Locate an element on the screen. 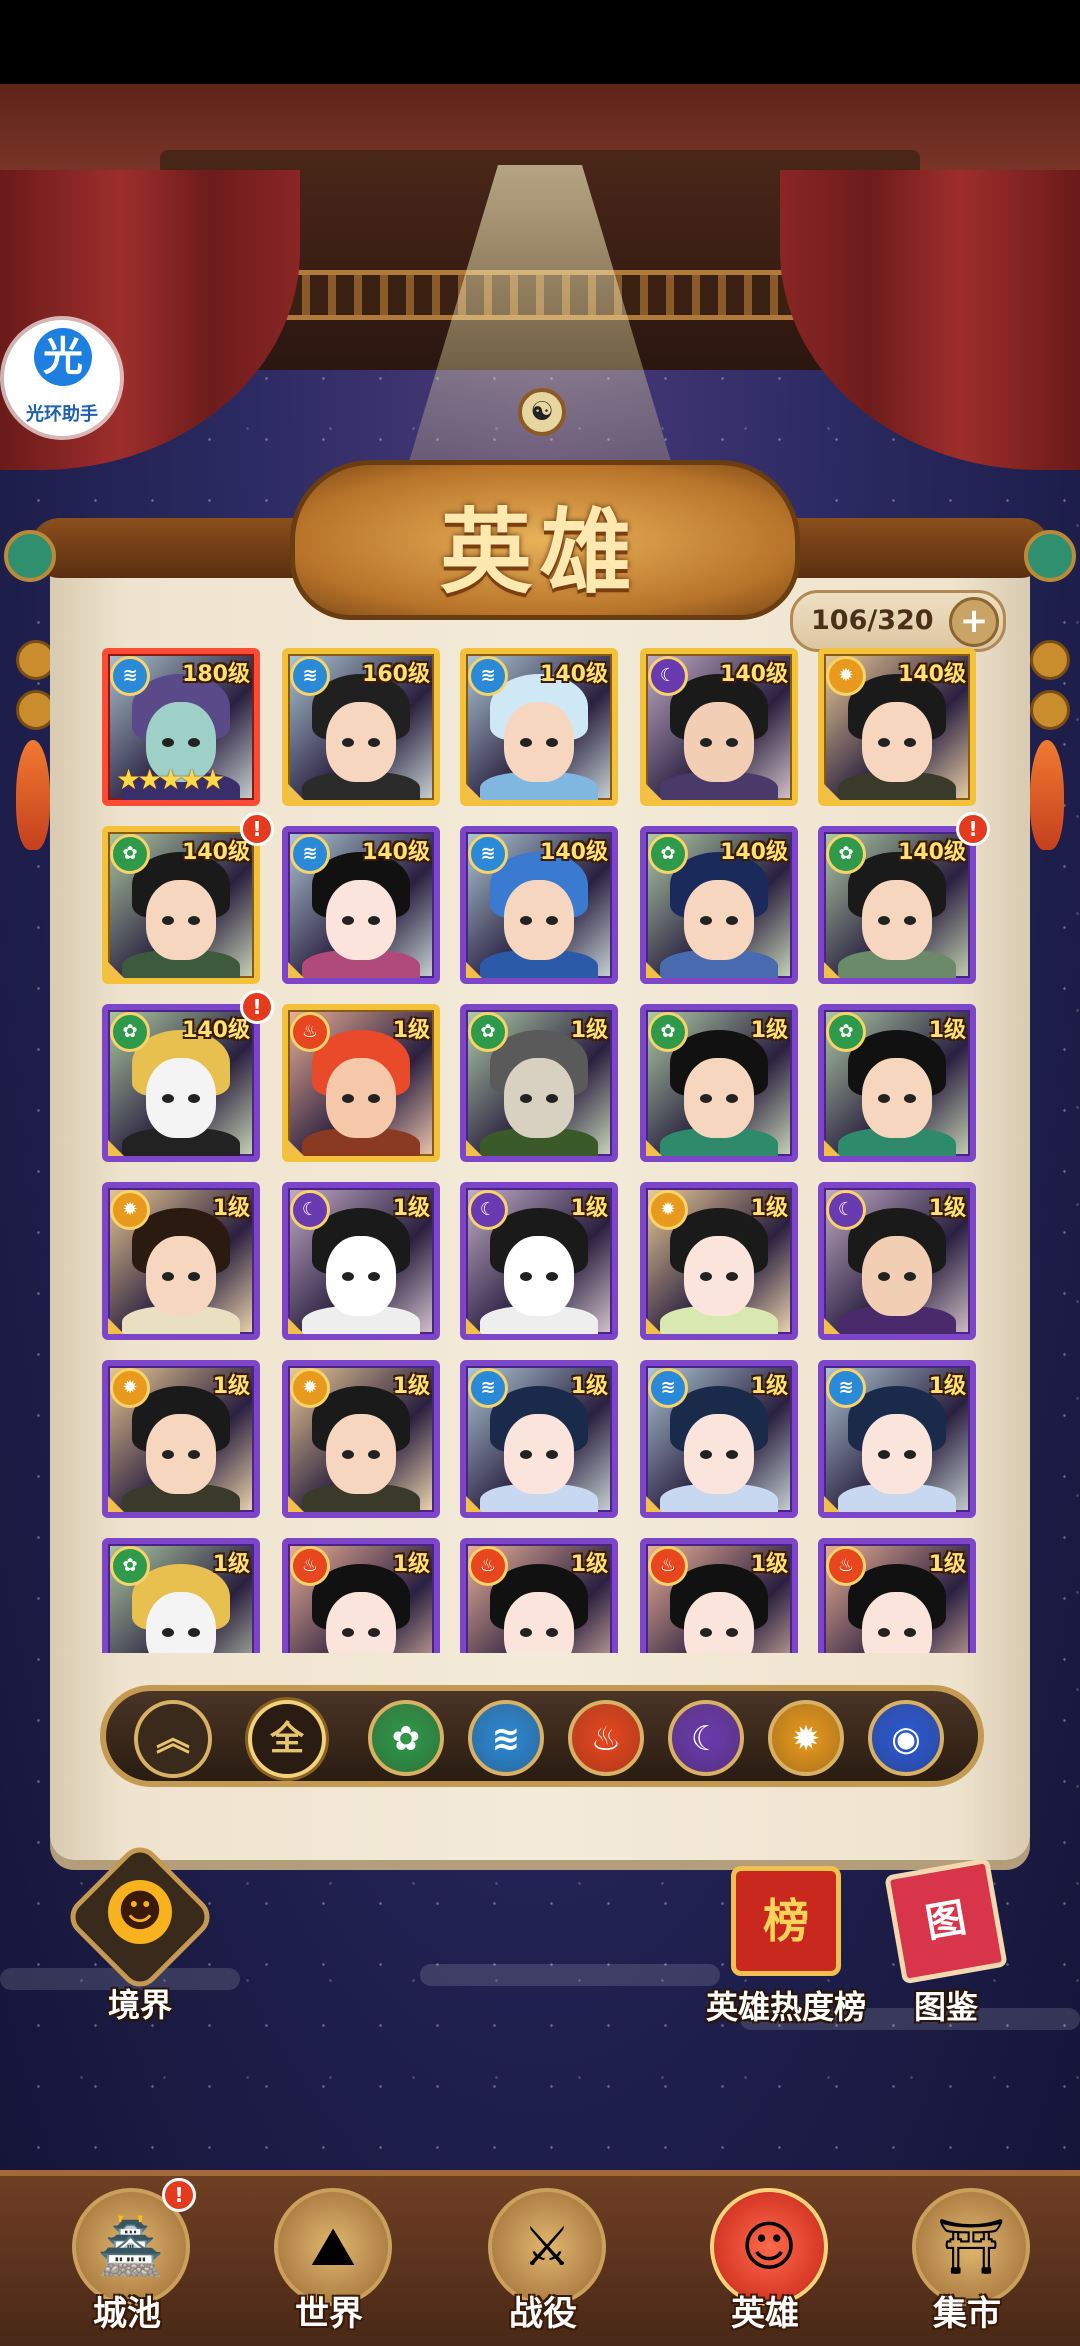  filter-all-button: 全 is located at coordinates (287, 1739).